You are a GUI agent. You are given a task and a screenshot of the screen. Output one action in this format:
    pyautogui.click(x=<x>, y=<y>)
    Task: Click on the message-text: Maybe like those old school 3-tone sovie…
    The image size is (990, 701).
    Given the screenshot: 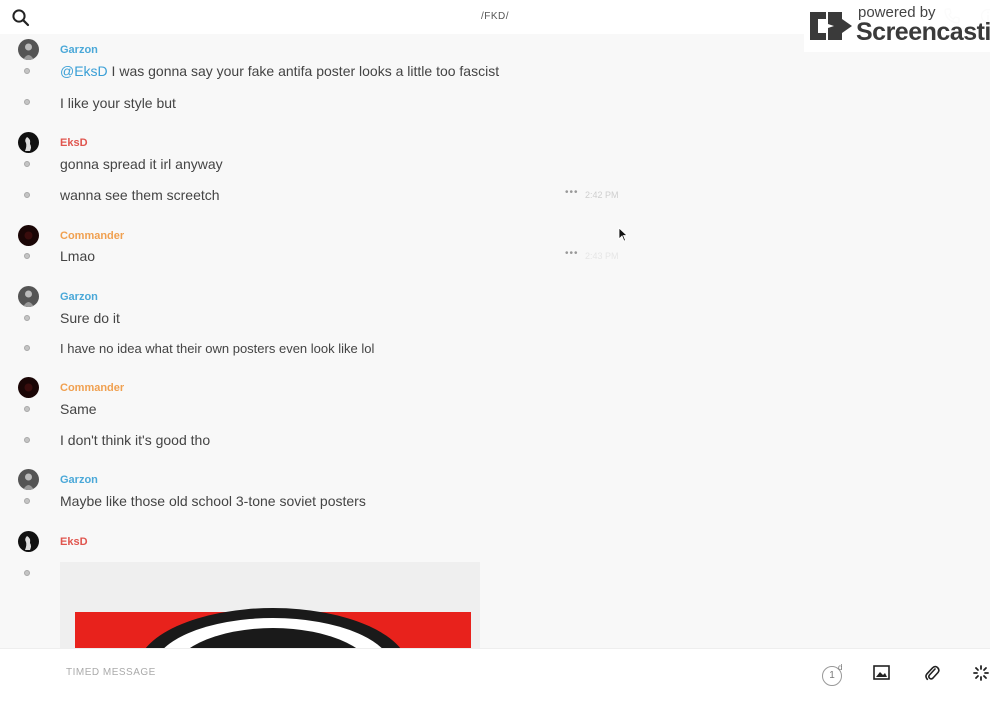 What is the action you would take?
    pyautogui.click(x=213, y=501)
    